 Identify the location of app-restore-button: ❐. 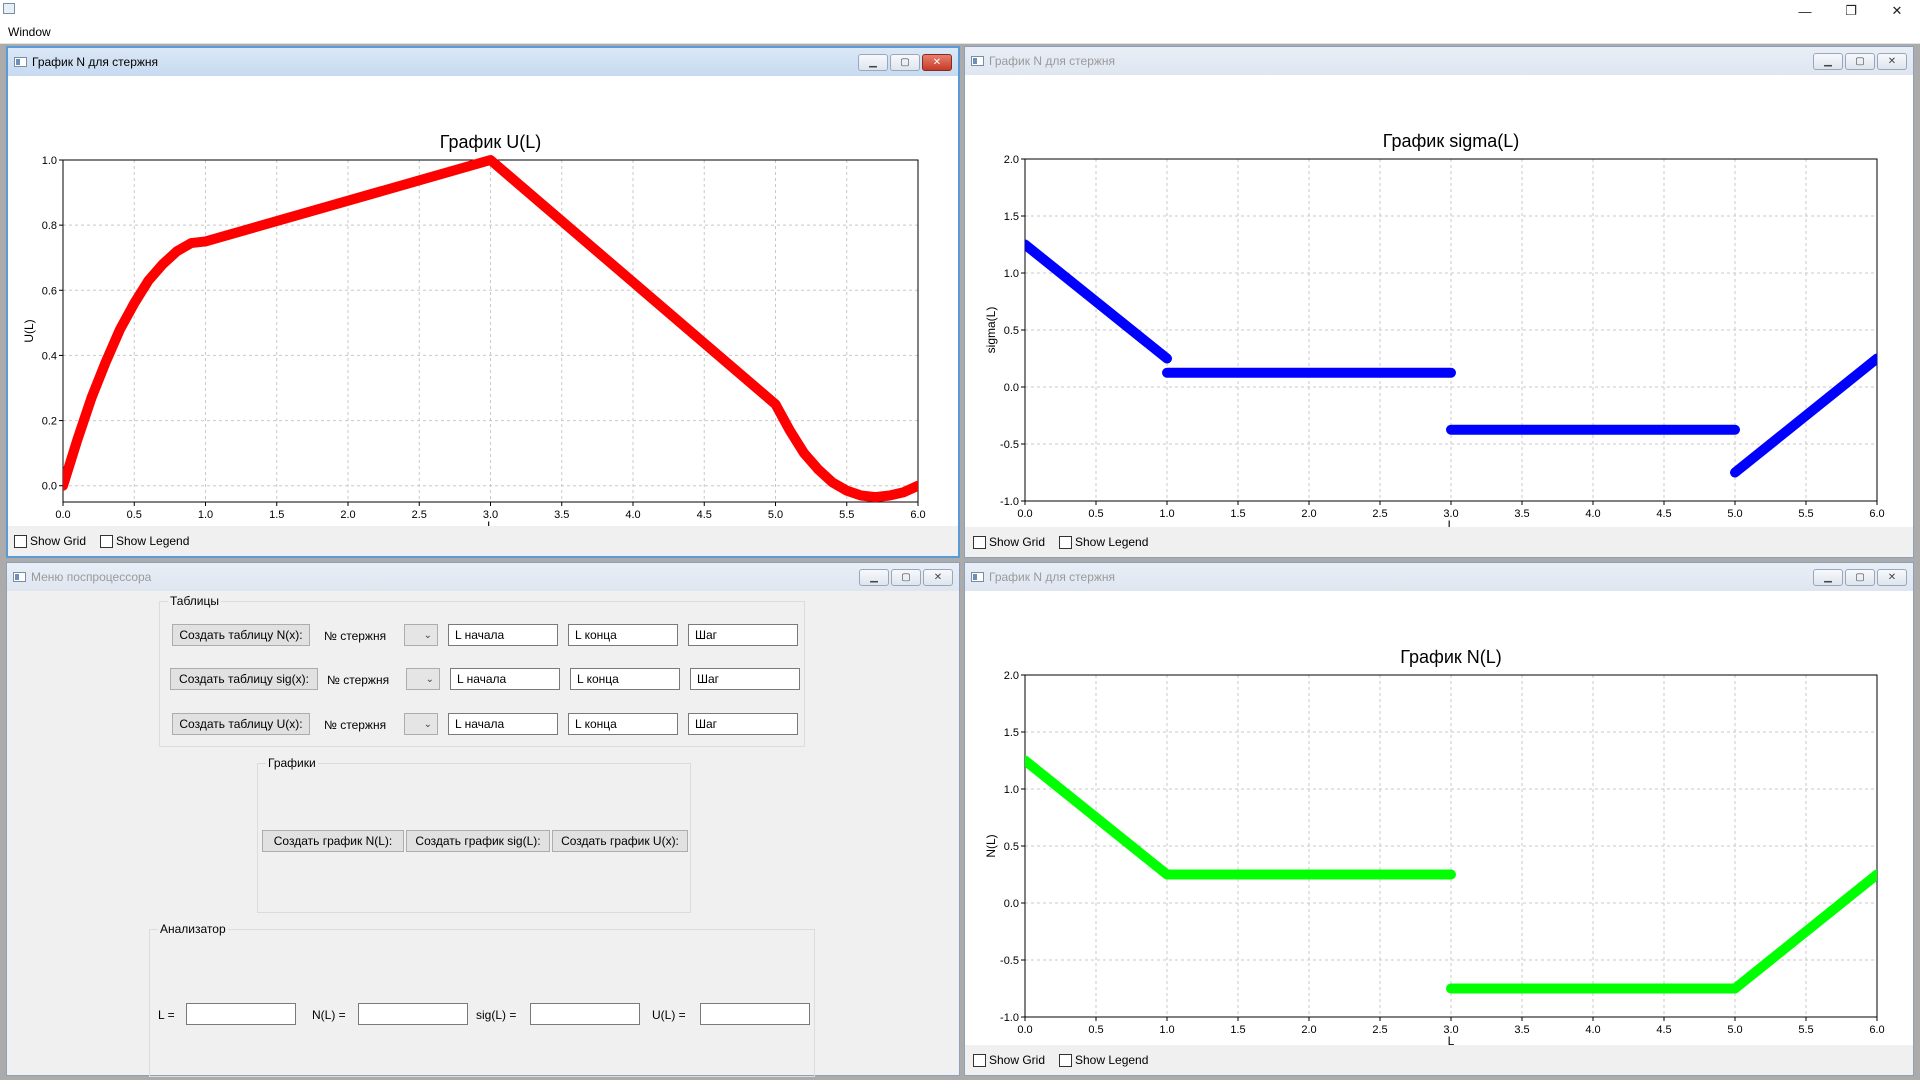
(1851, 11).